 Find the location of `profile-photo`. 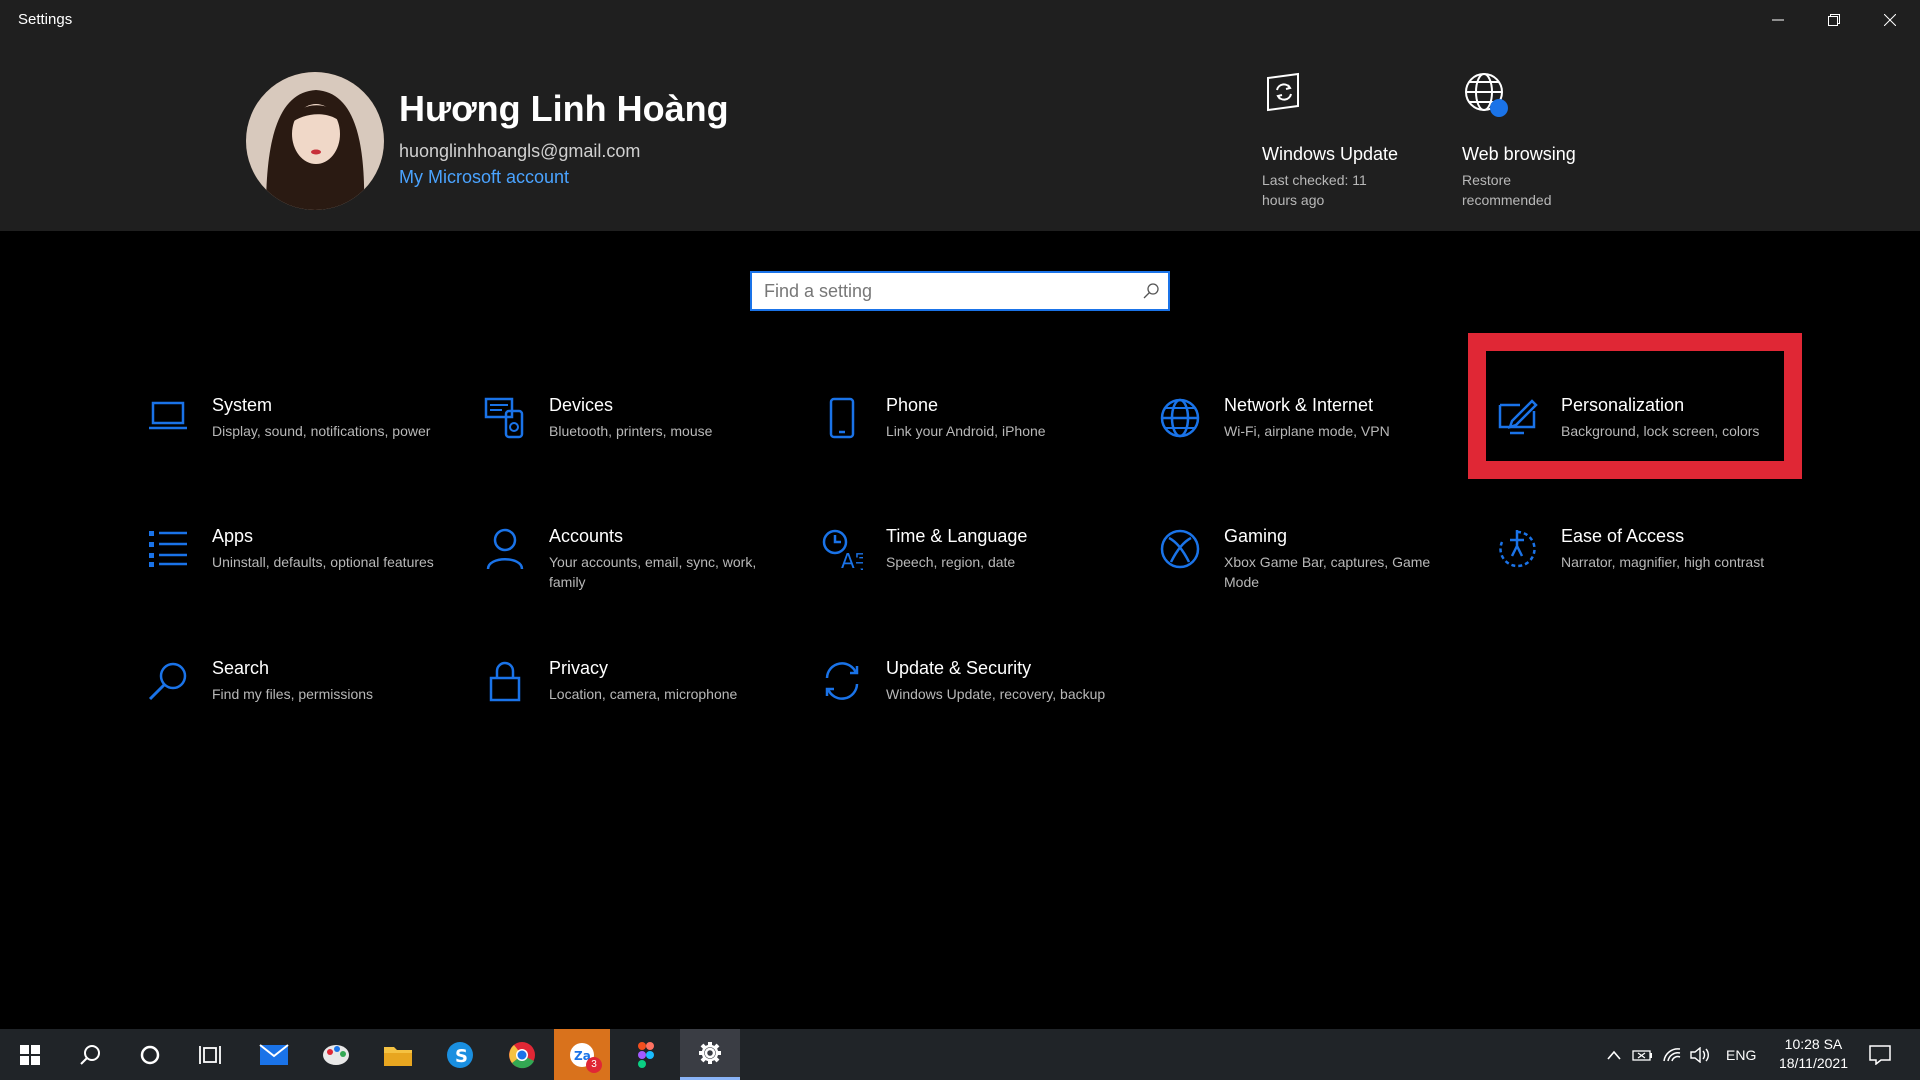

profile-photo is located at coordinates (315, 141).